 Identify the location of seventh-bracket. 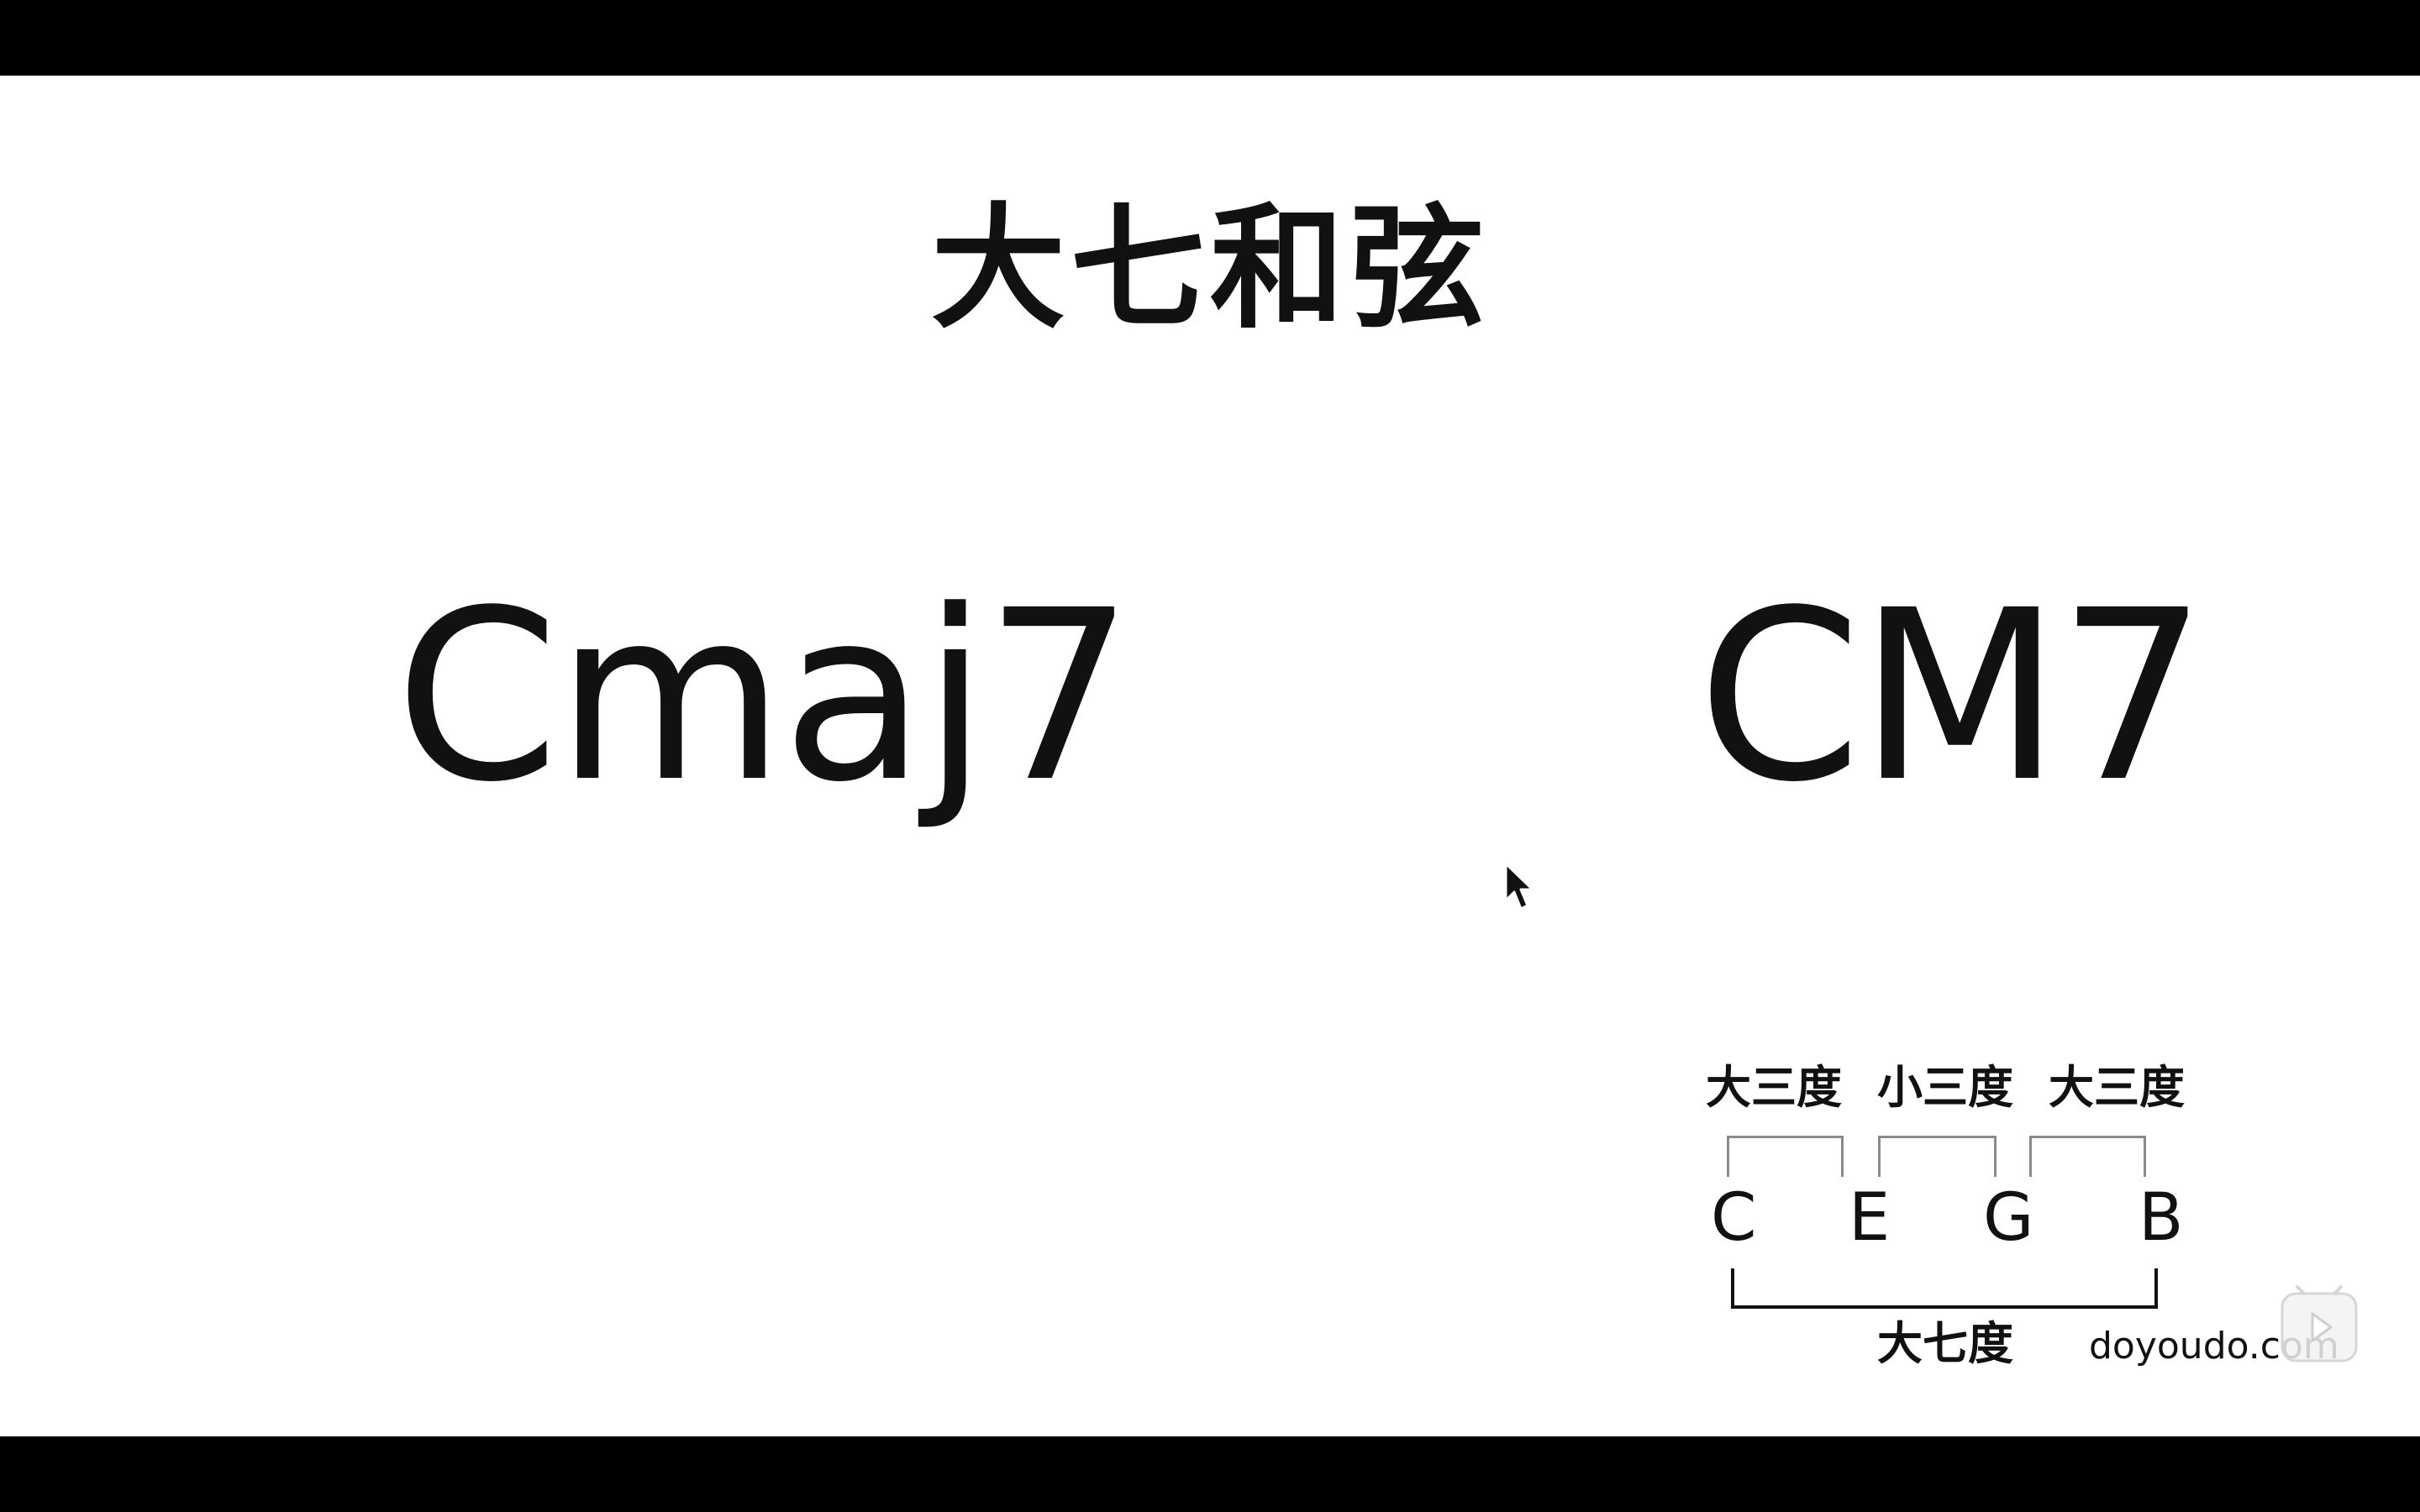
(1944, 1288).